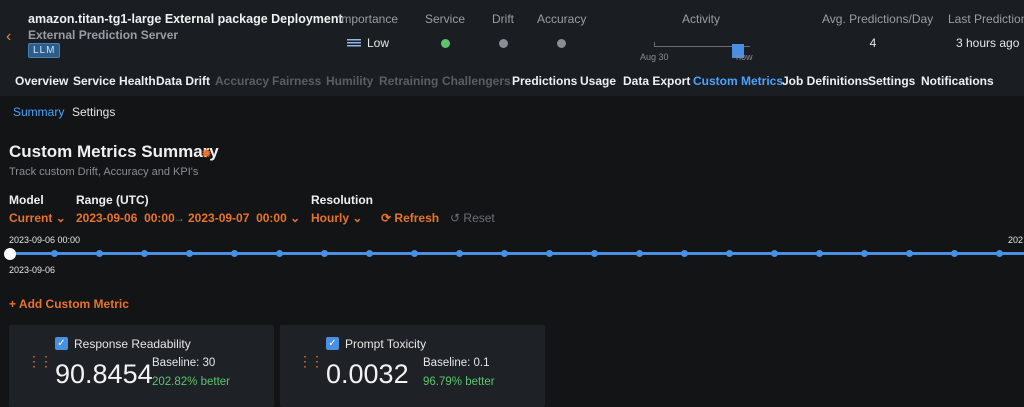  Describe the element at coordinates (342, 200) in the screenshot. I see `resolution-label: Resolution` at that location.